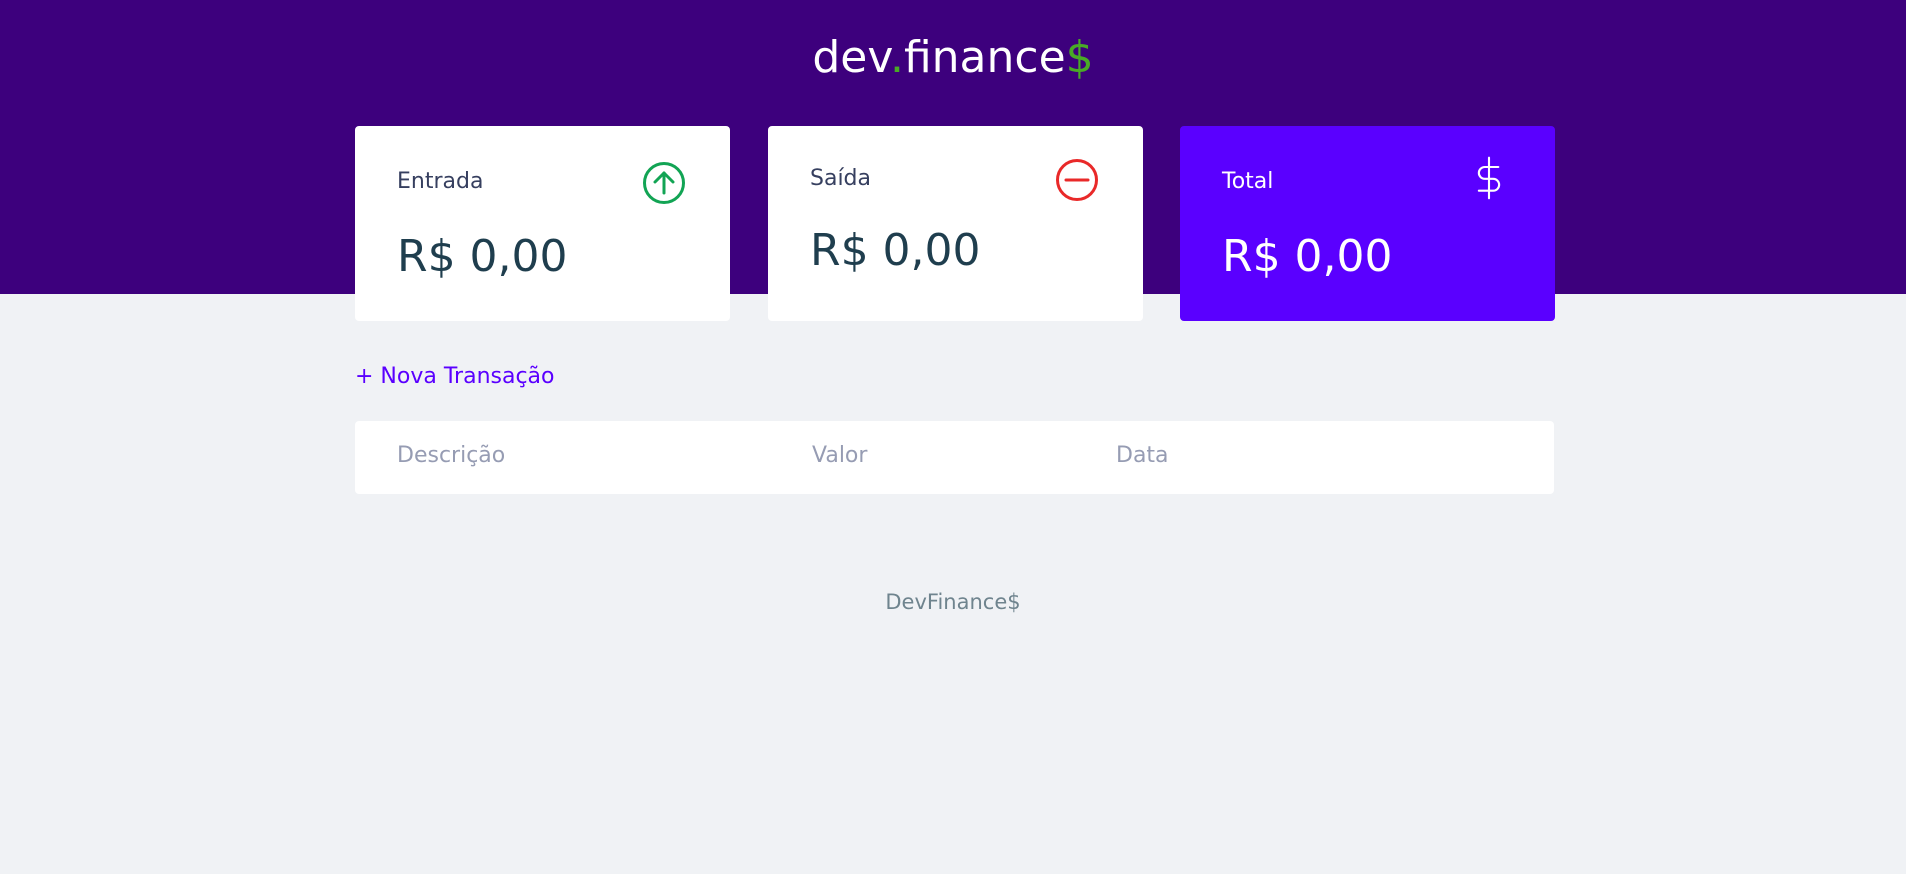  Describe the element at coordinates (1079, 57) in the screenshot. I see `logo-dollar: $` at that location.